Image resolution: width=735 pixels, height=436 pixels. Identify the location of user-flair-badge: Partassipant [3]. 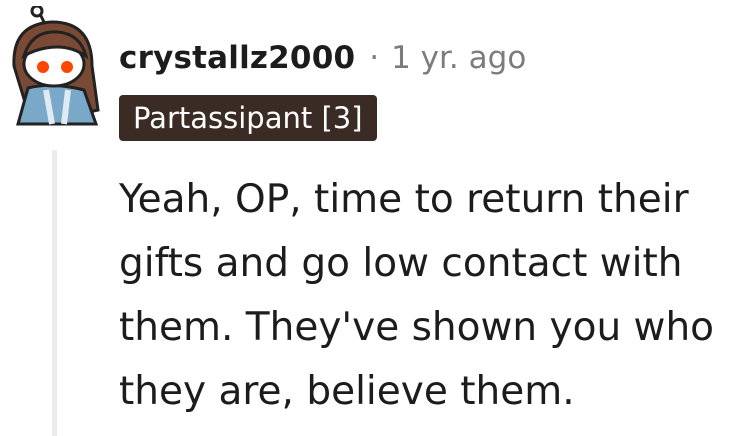
(248, 118).